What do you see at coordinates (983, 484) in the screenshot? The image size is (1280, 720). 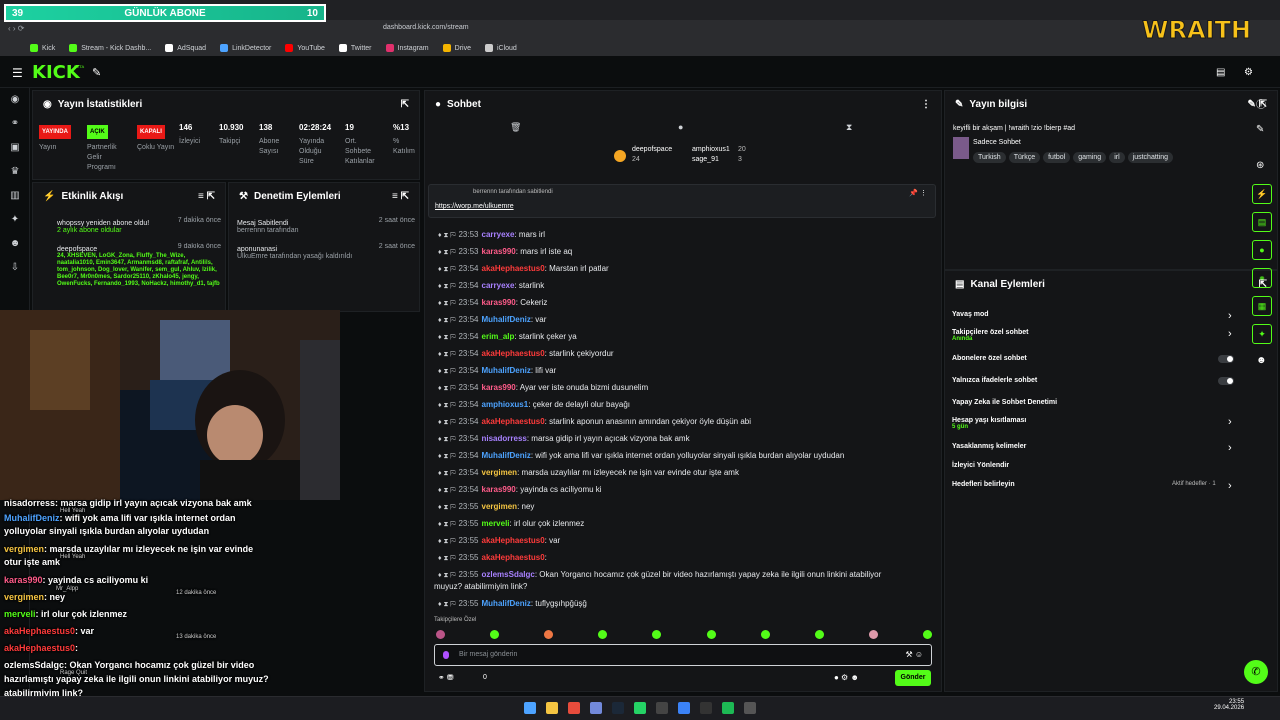 I see `channel-action-row: Hedefleri belirleyin` at bounding box center [983, 484].